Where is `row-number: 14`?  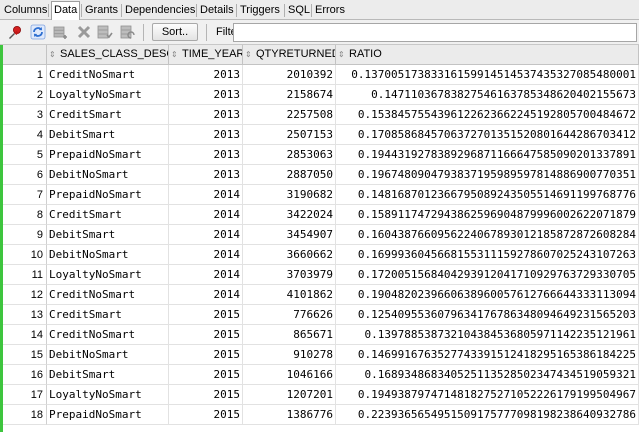
row-number: 14 is located at coordinates (25, 335).